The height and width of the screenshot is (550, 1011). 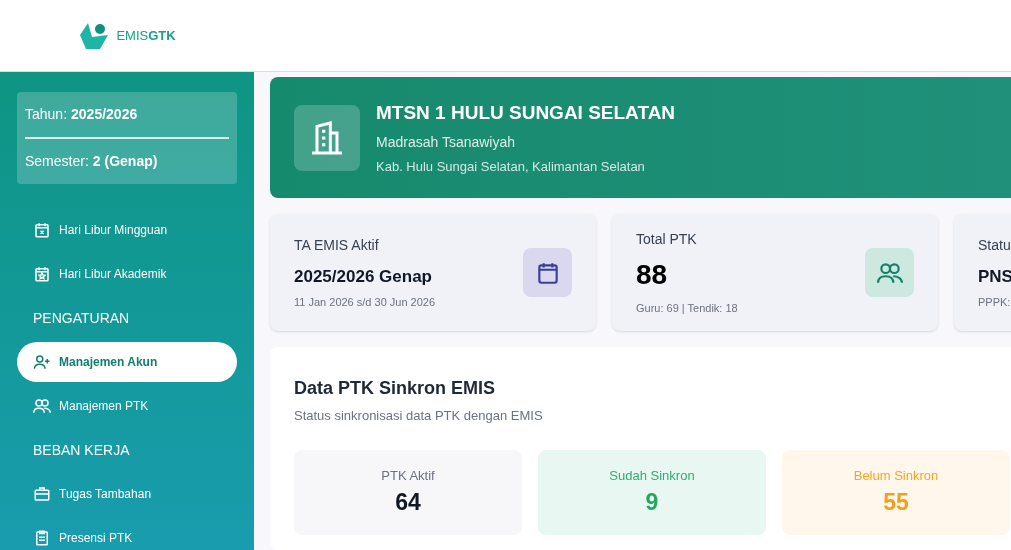 What do you see at coordinates (42, 494) in the screenshot?
I see `briefcase-icon` at bounding box center [42, 494].